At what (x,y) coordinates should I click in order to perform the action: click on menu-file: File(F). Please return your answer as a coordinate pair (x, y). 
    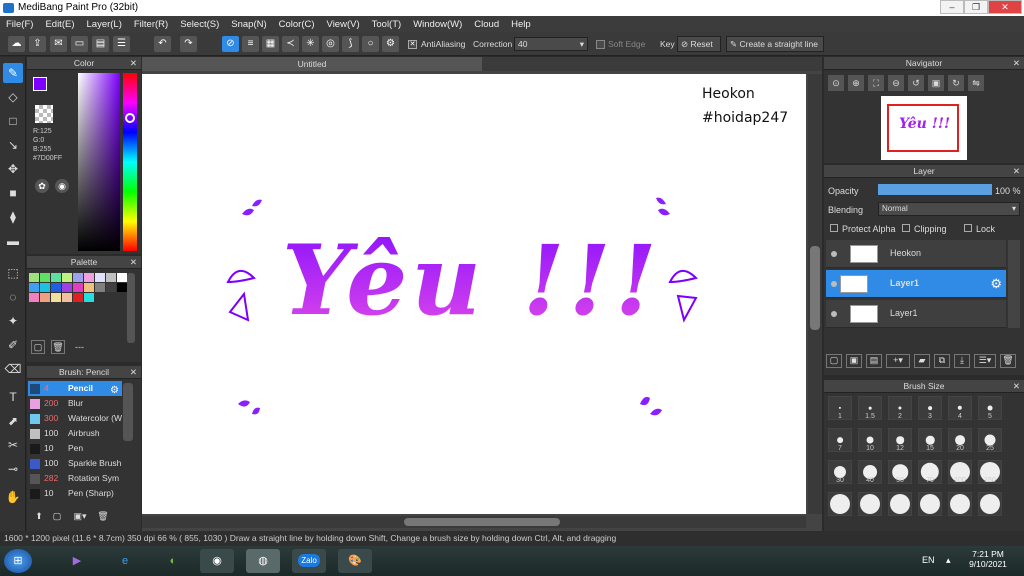
    Looking at the image, I should click on (19, 24).